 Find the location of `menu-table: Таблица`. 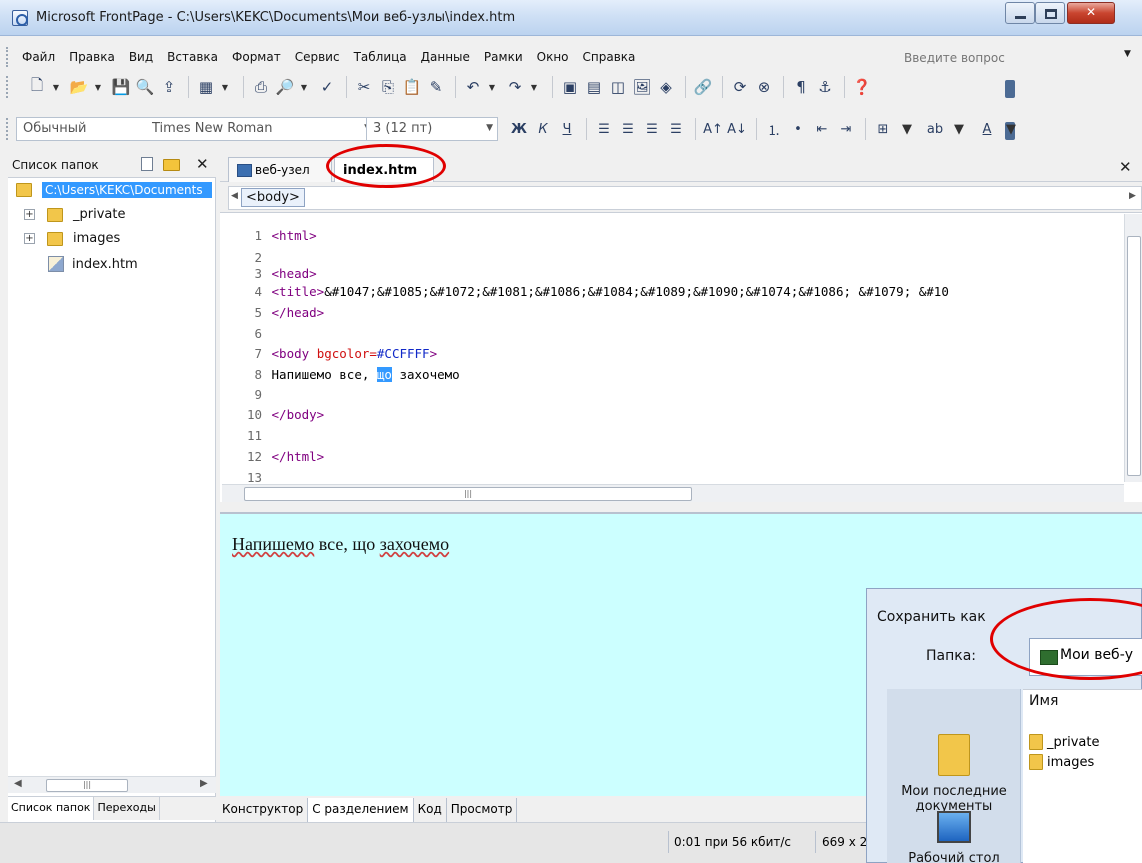

menu-table: Таблица is located at coordinates (380, 57).